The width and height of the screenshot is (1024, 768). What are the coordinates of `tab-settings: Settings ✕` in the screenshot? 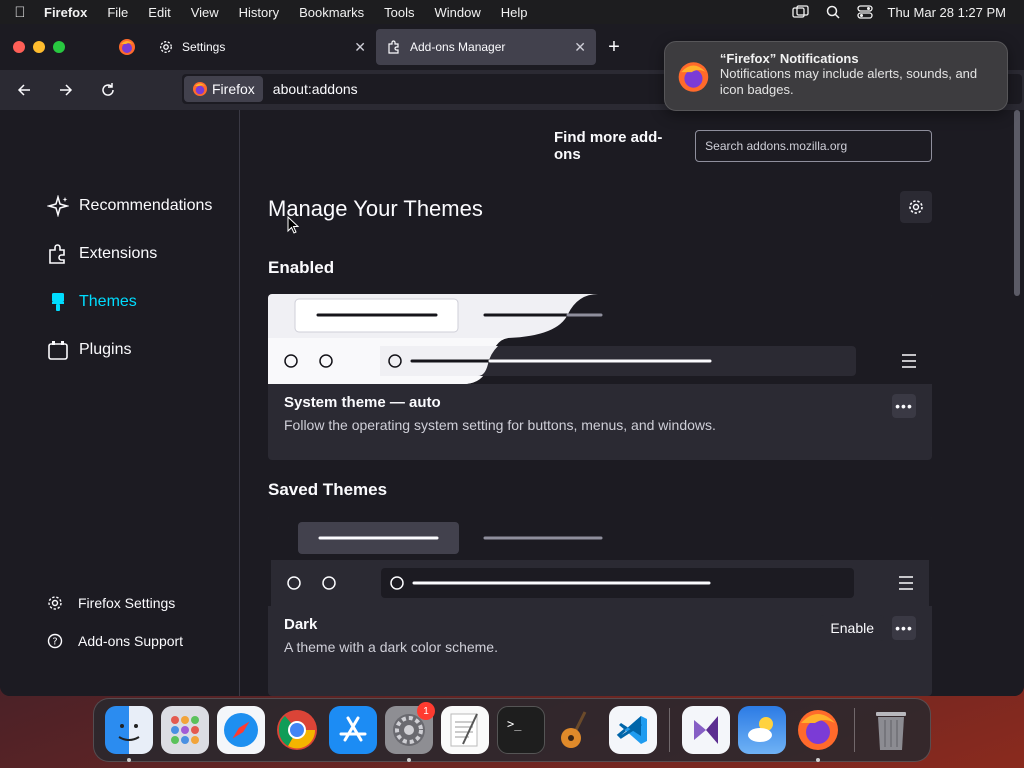 It's located at (262, 47).